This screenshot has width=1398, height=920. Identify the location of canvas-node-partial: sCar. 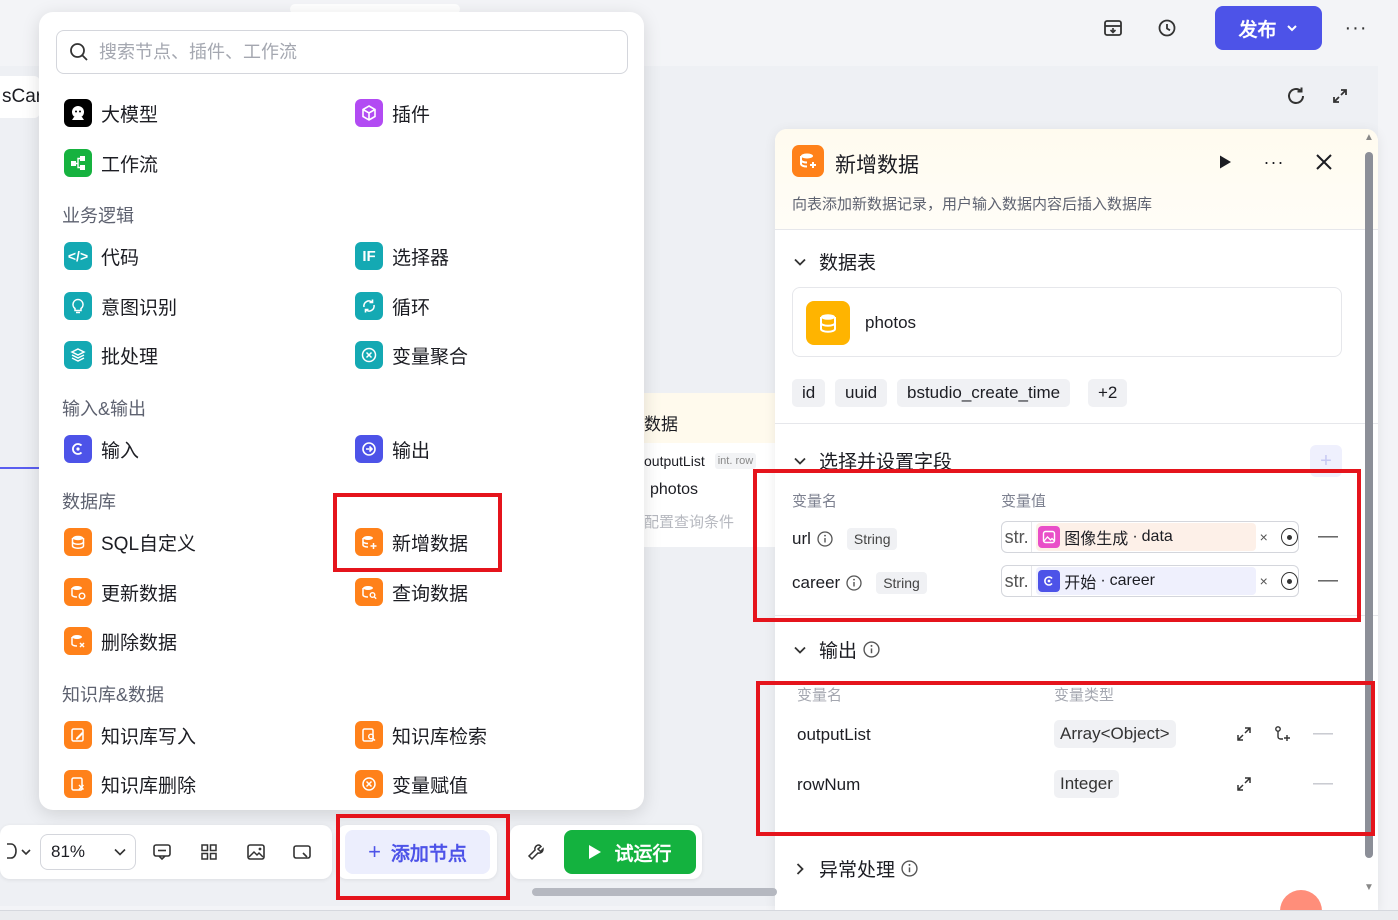
(20, 97).